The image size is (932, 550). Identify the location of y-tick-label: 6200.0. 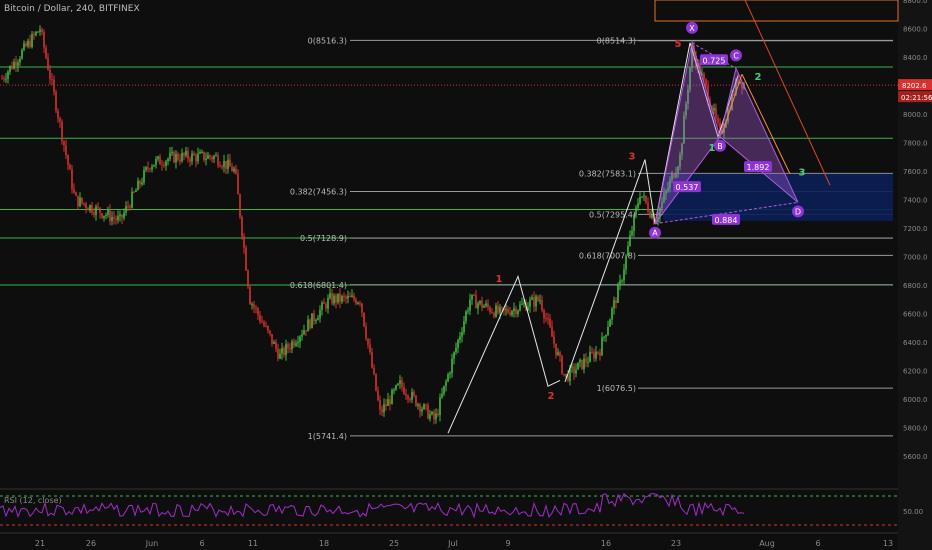
(915, 372).